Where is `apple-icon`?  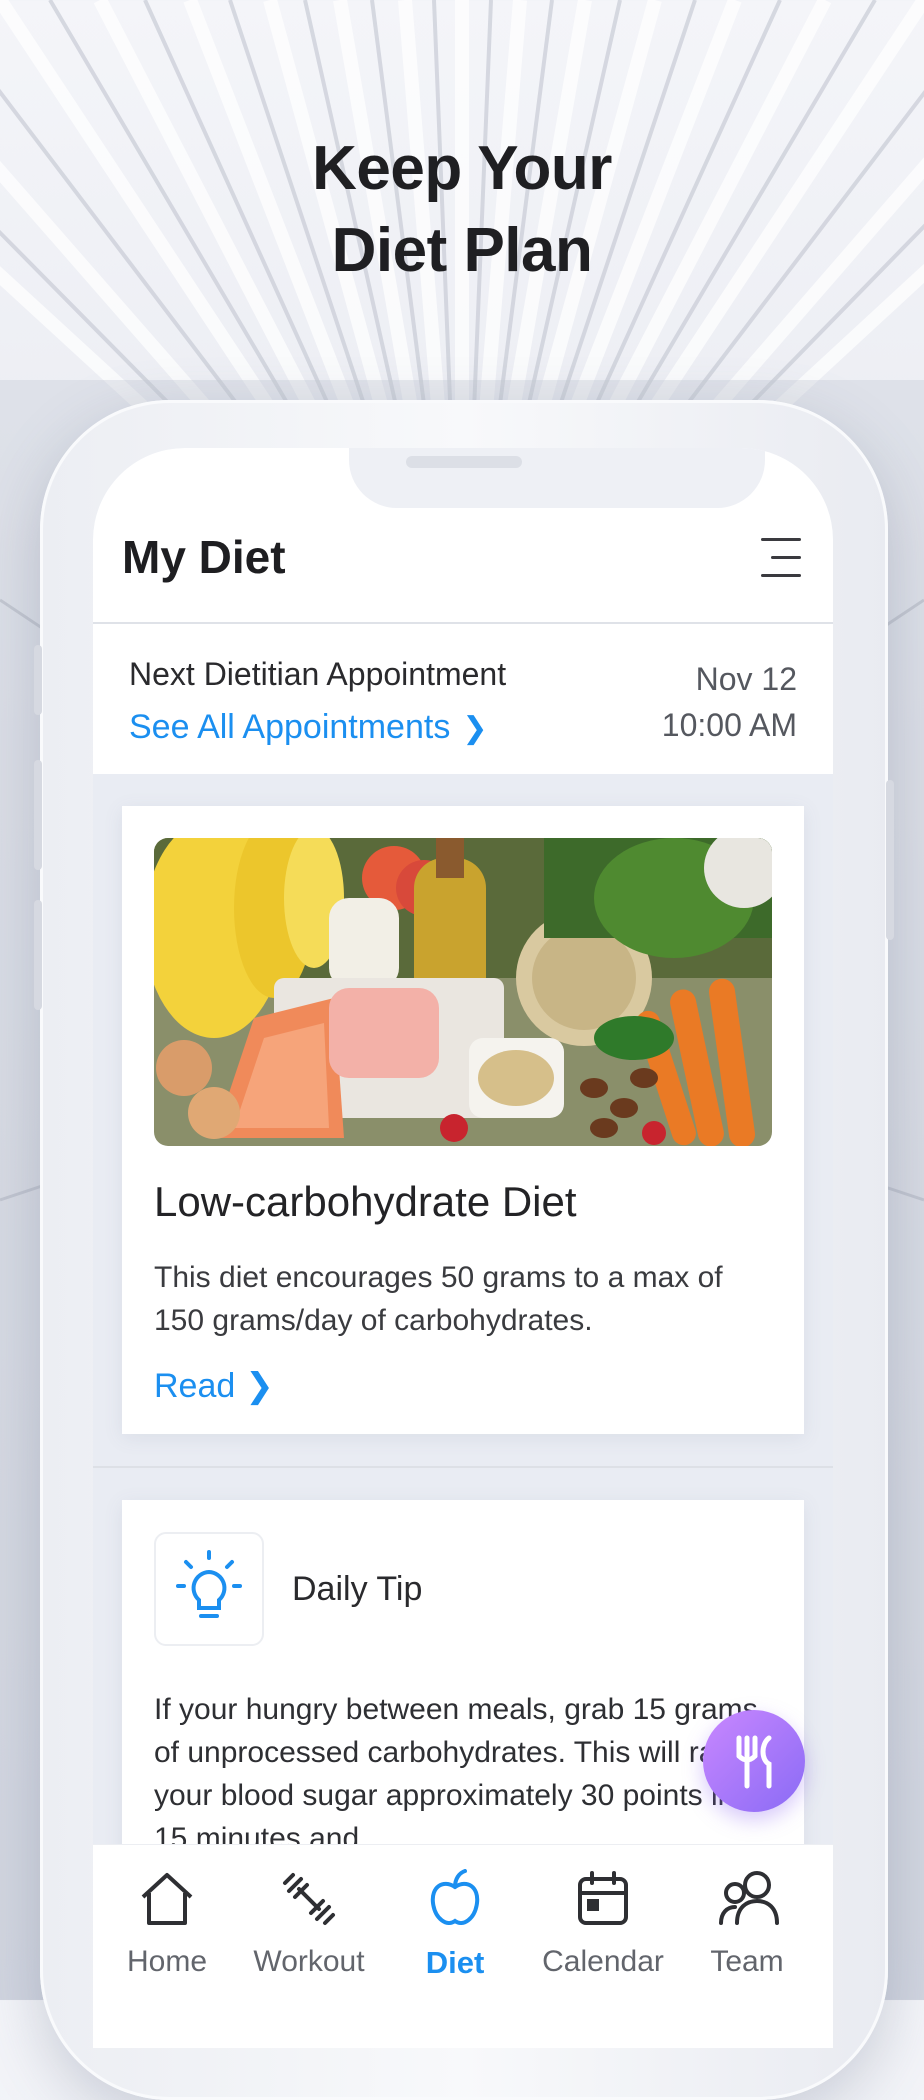
apple-icon is located at coordinates (455, 1897).